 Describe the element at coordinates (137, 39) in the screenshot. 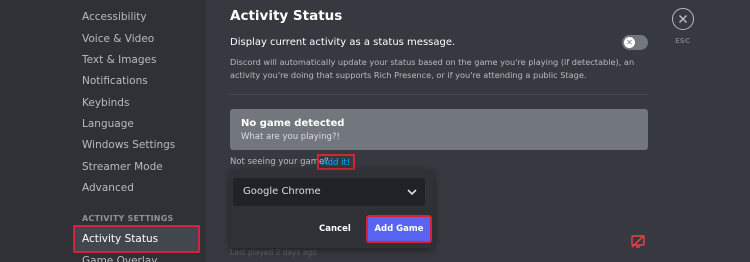

I see `sidebar-item-voice-video: Voice & Video` at that location.